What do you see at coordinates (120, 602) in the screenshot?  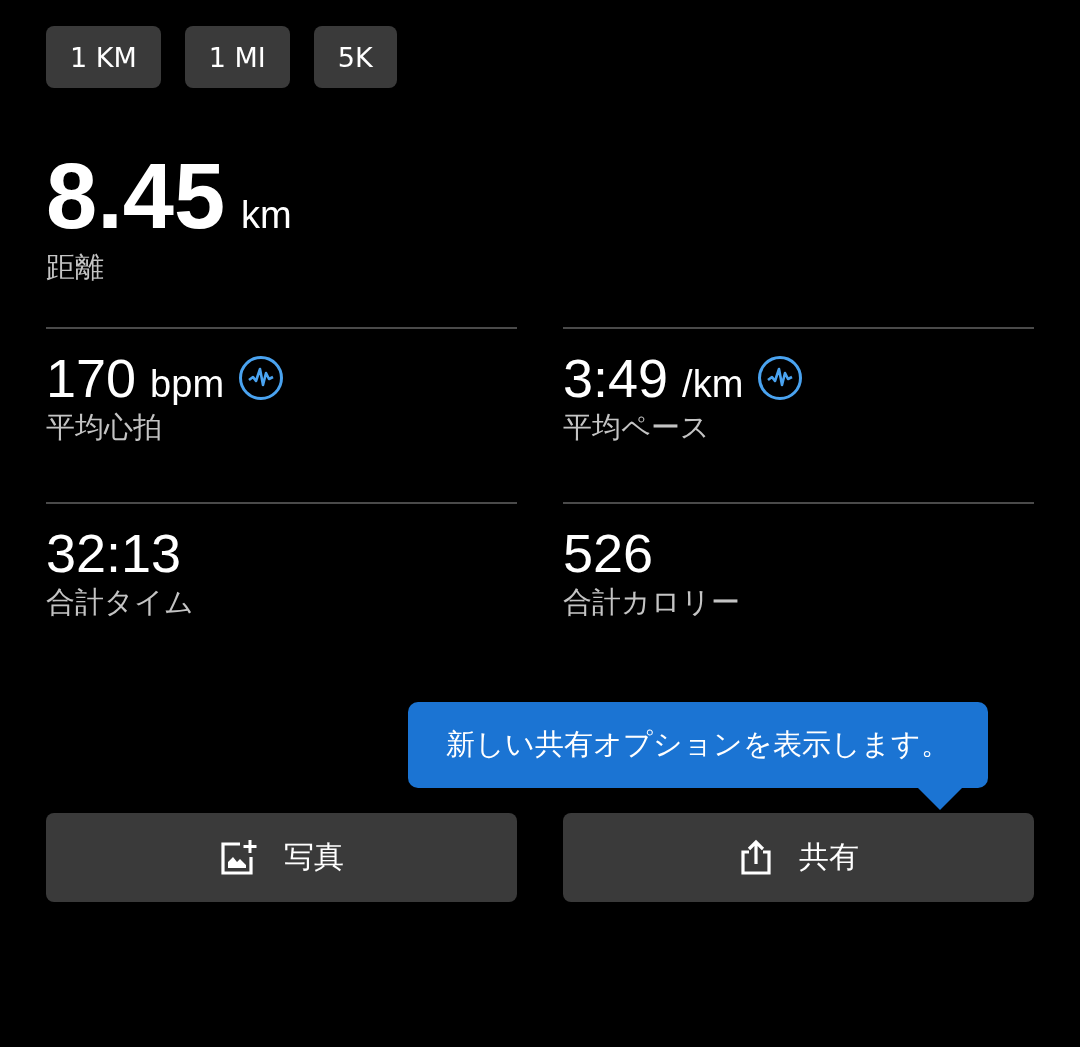 I see `stat-label: 合計タイム` at bounding box center [120, 602].